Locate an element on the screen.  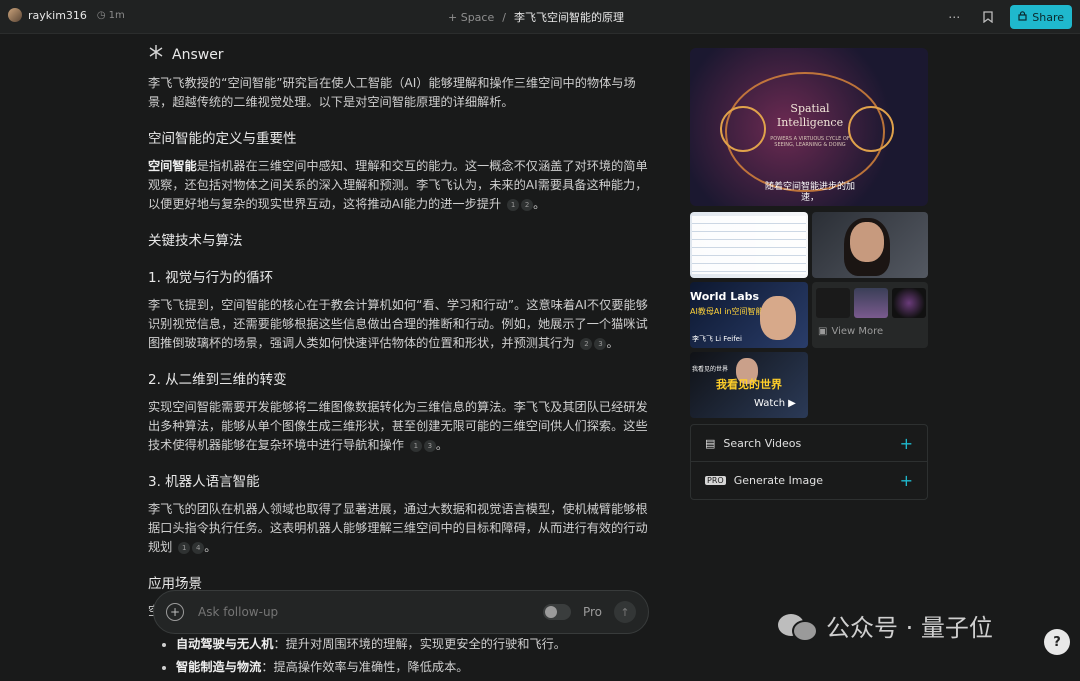
bold-term: 智能制造与物流 is located at coordinates (219, 667).